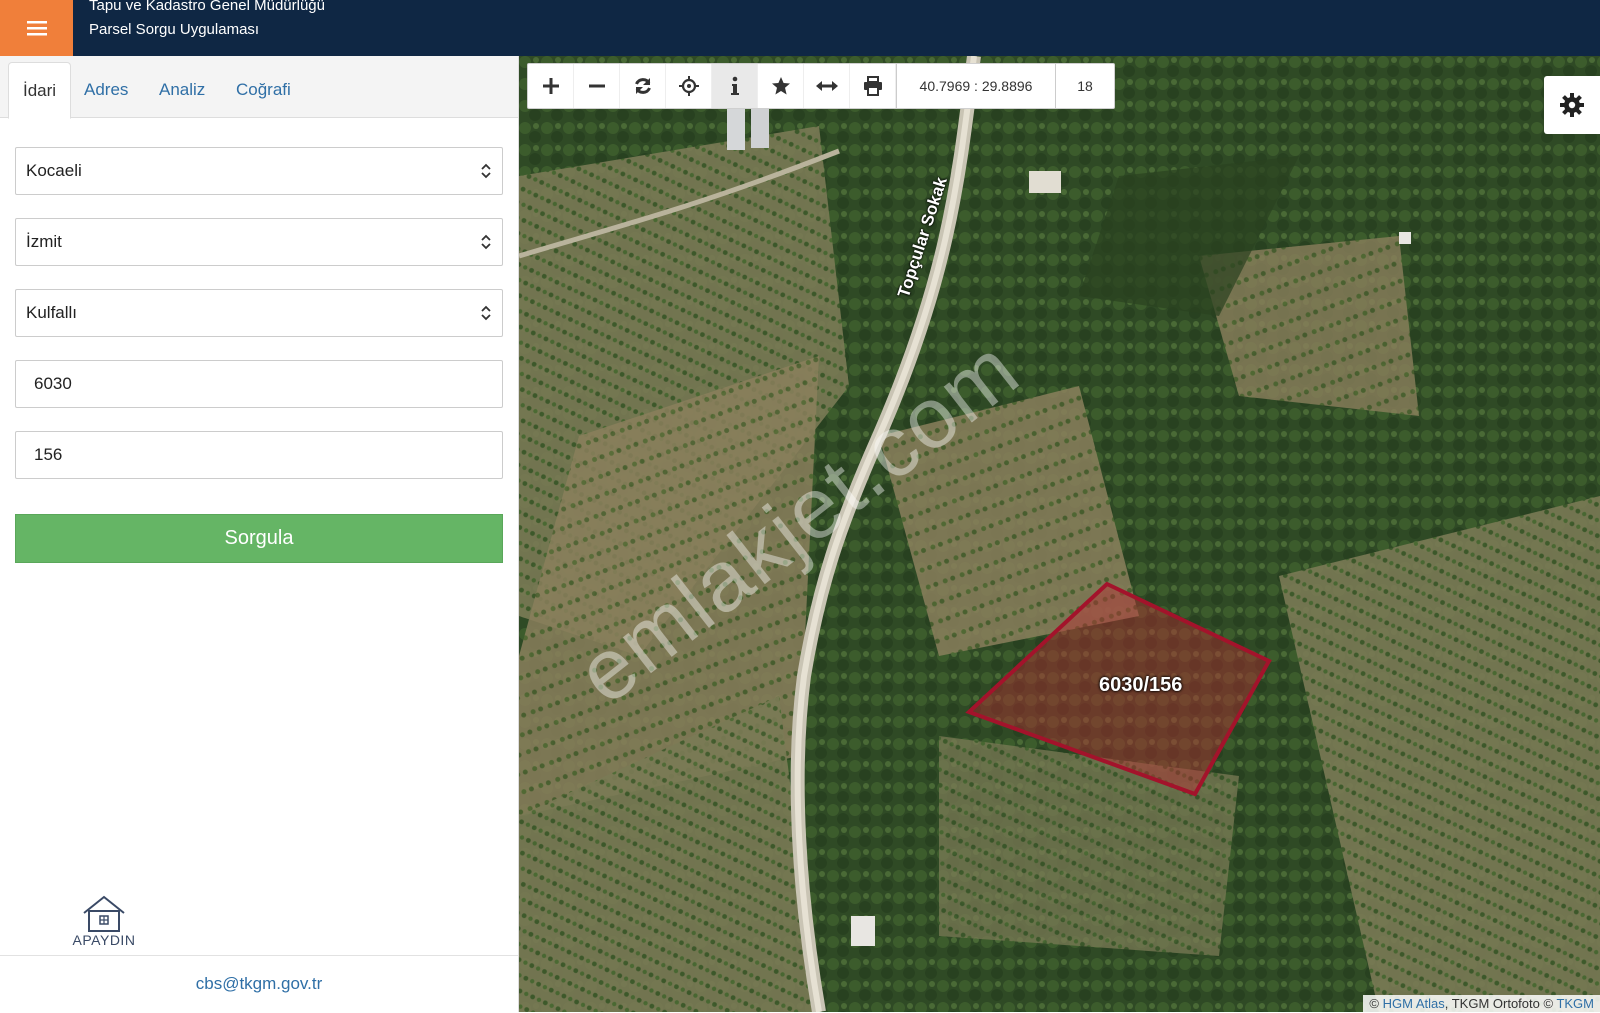 The width and height of the screenshot is (1600, 1013). What do you see at coordinates (259, 538) in the screenshot?
I see `sorgula-button: Sorgula` at bounding box center [259, 538].